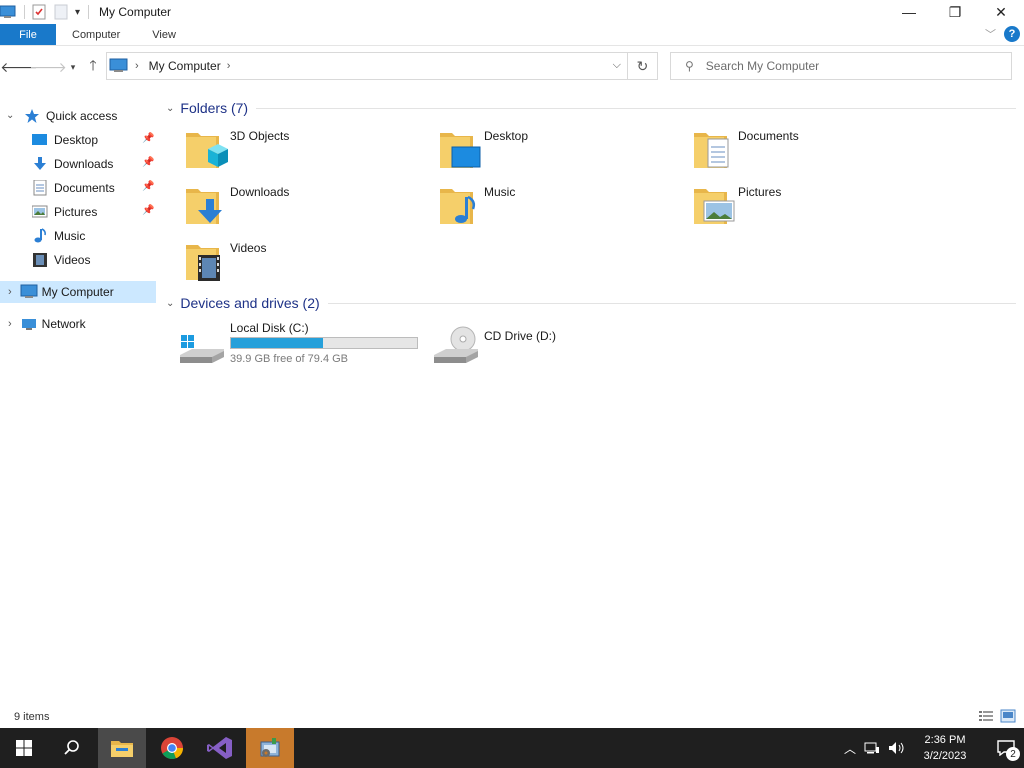 Image resolution: width=1024 pixels, height=768 pixels. What do you see at coordinates (986, 716) in the screenshot?
I see `details-view-icon` at bounding box center [986, 716].